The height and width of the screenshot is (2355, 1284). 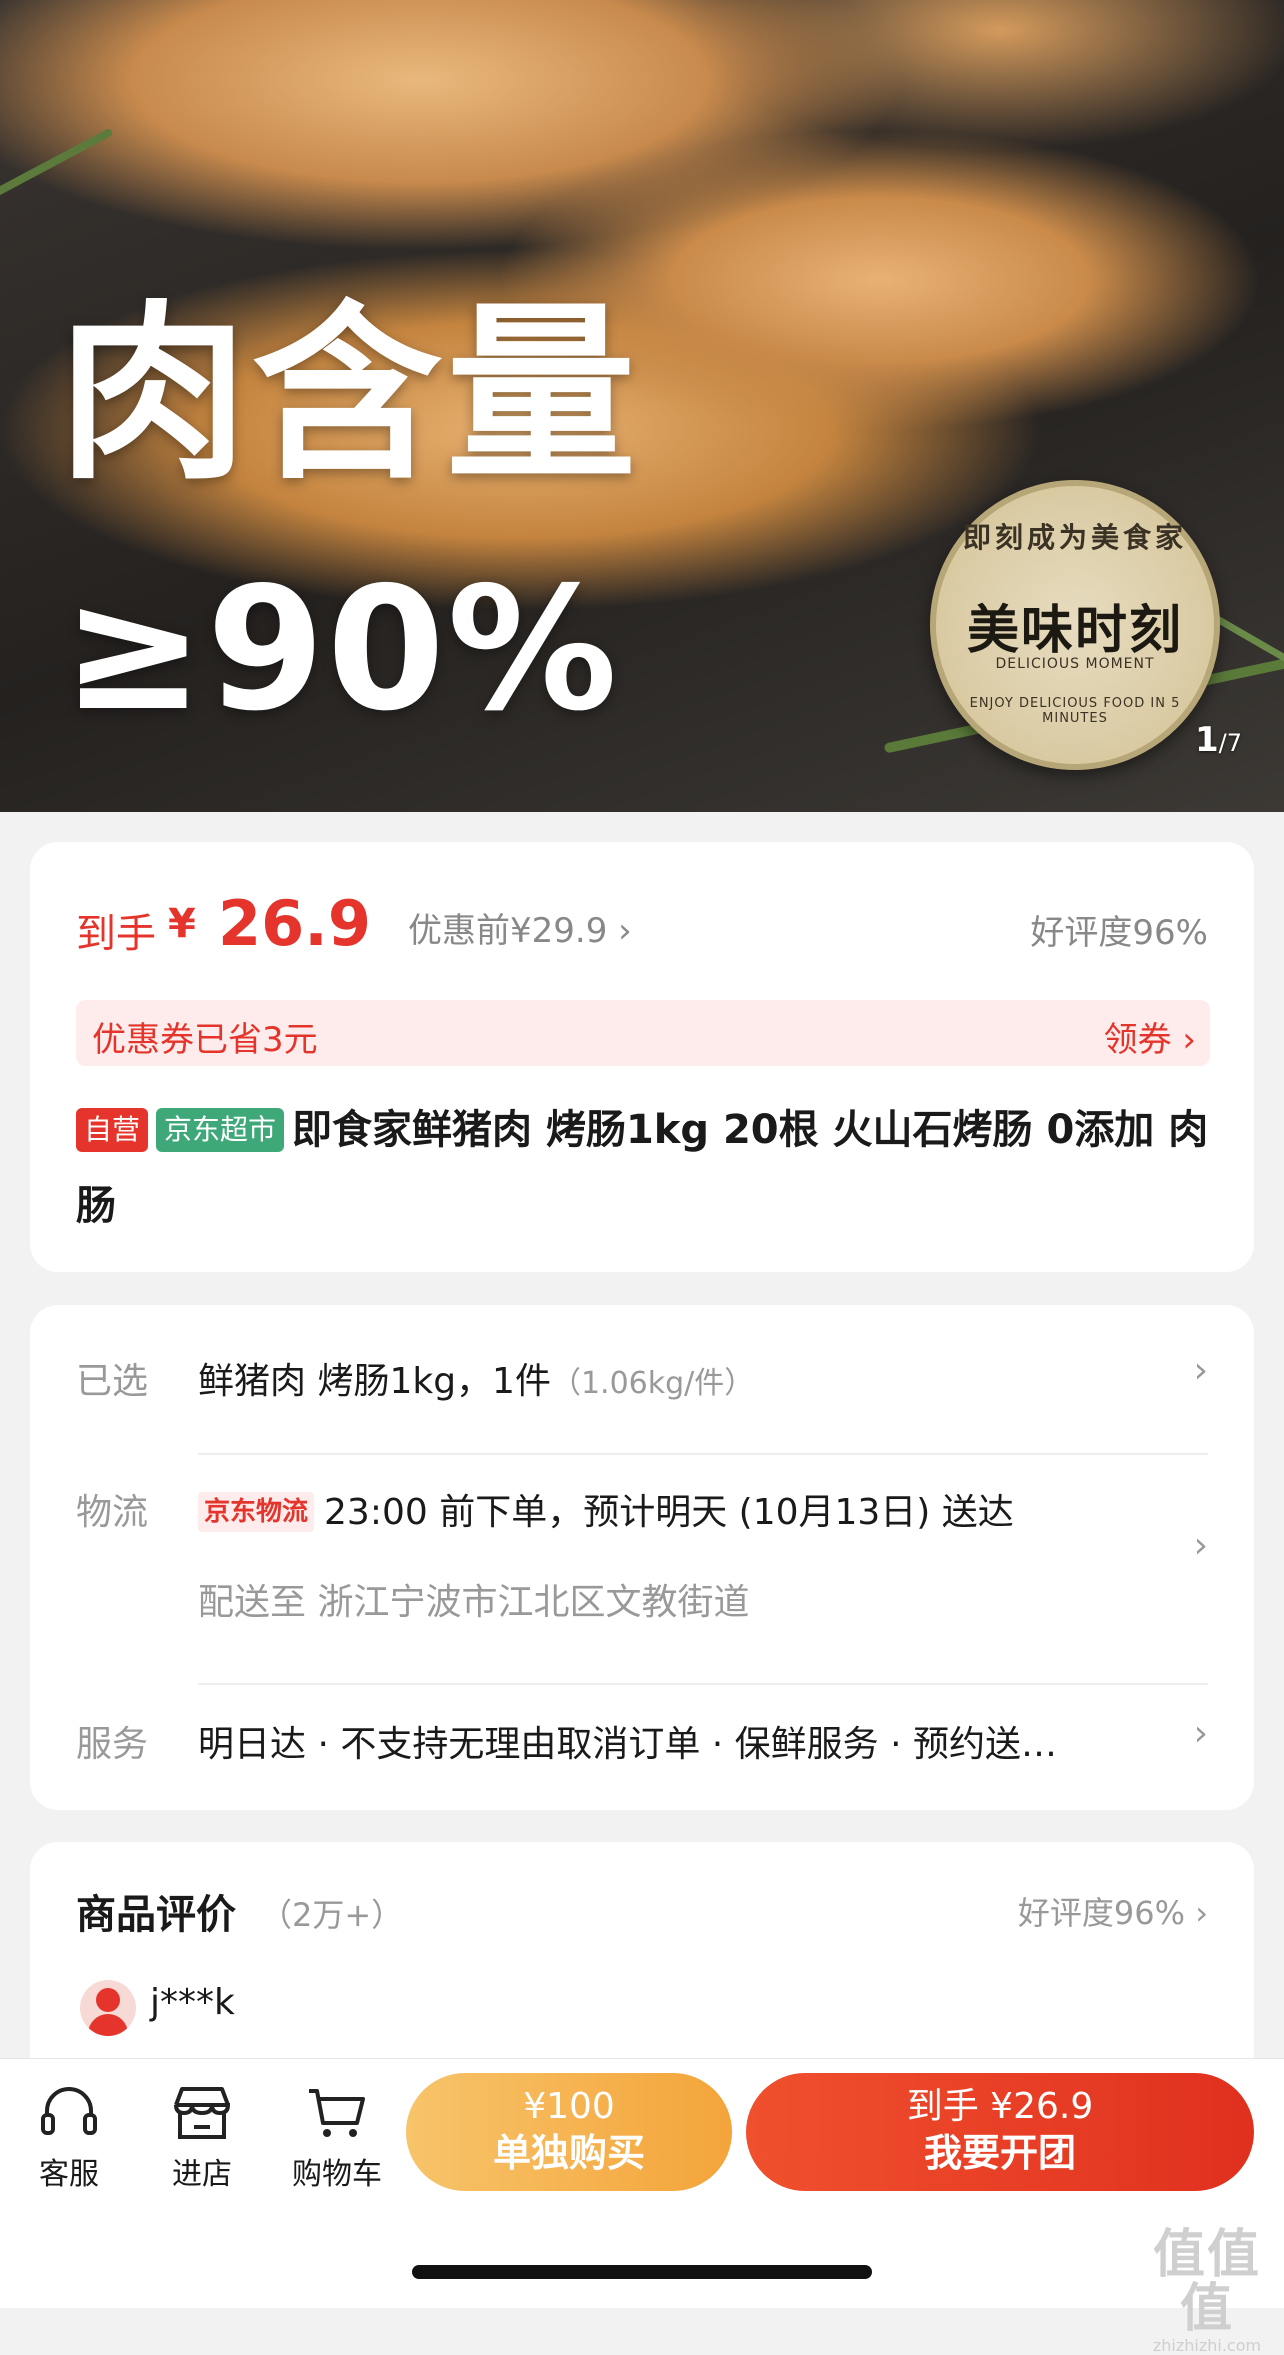 I want to click on store-label: 进店, so click(x=202, y=2174).